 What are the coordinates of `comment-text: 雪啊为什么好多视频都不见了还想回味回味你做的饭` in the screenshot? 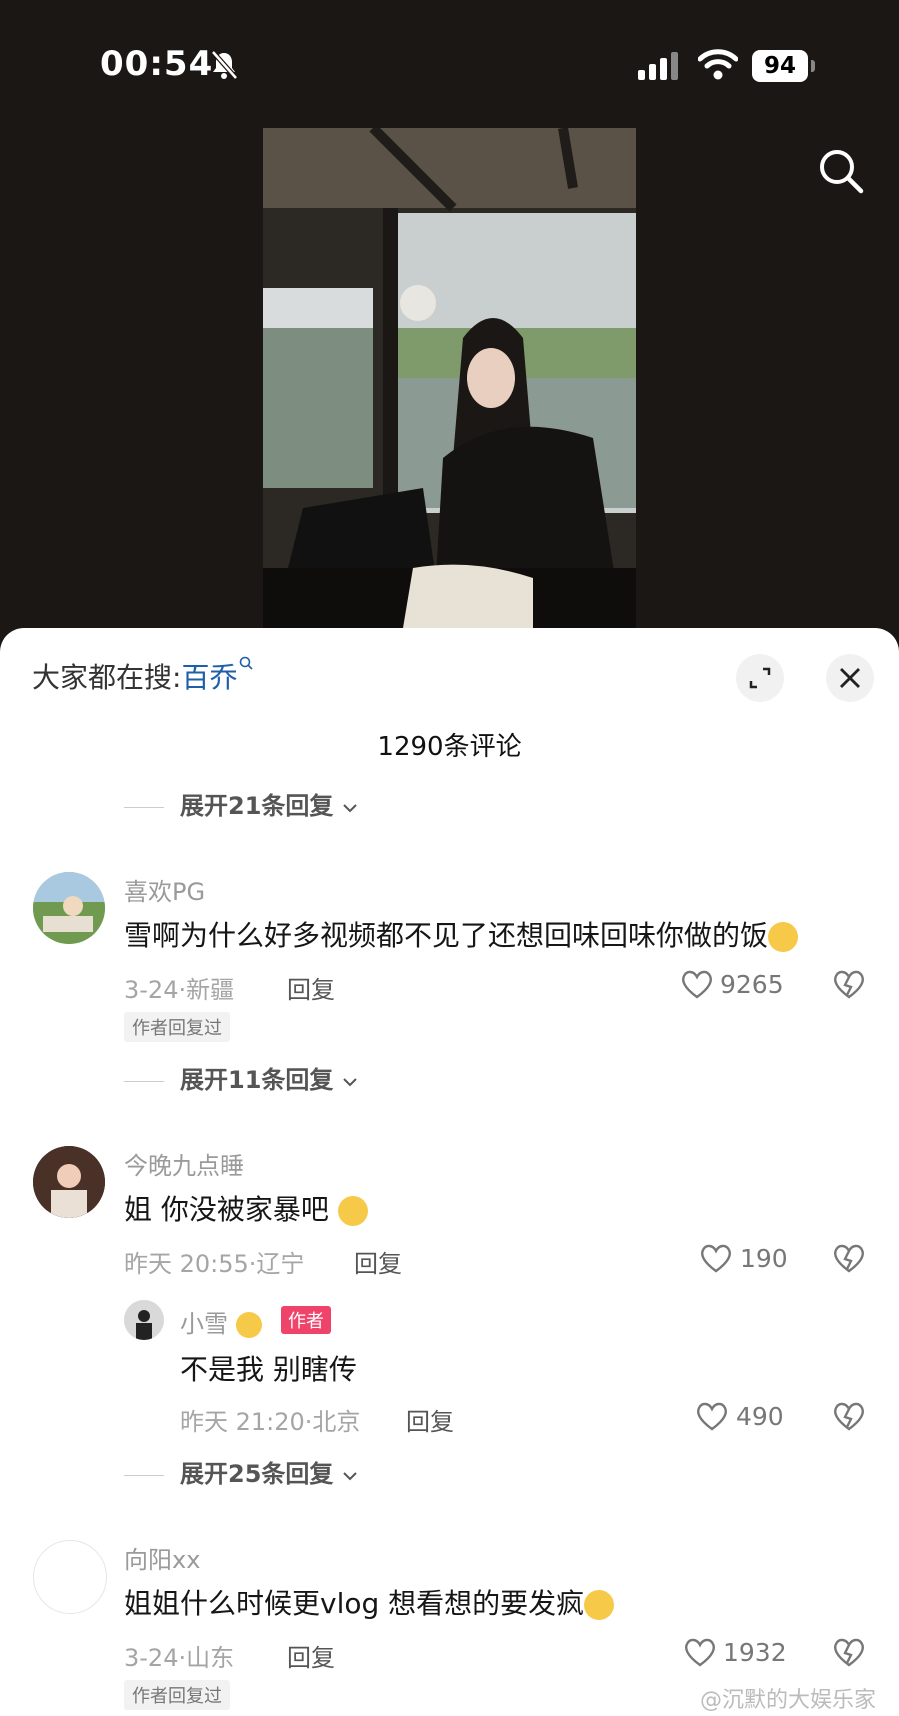 It's located at (461, 934).